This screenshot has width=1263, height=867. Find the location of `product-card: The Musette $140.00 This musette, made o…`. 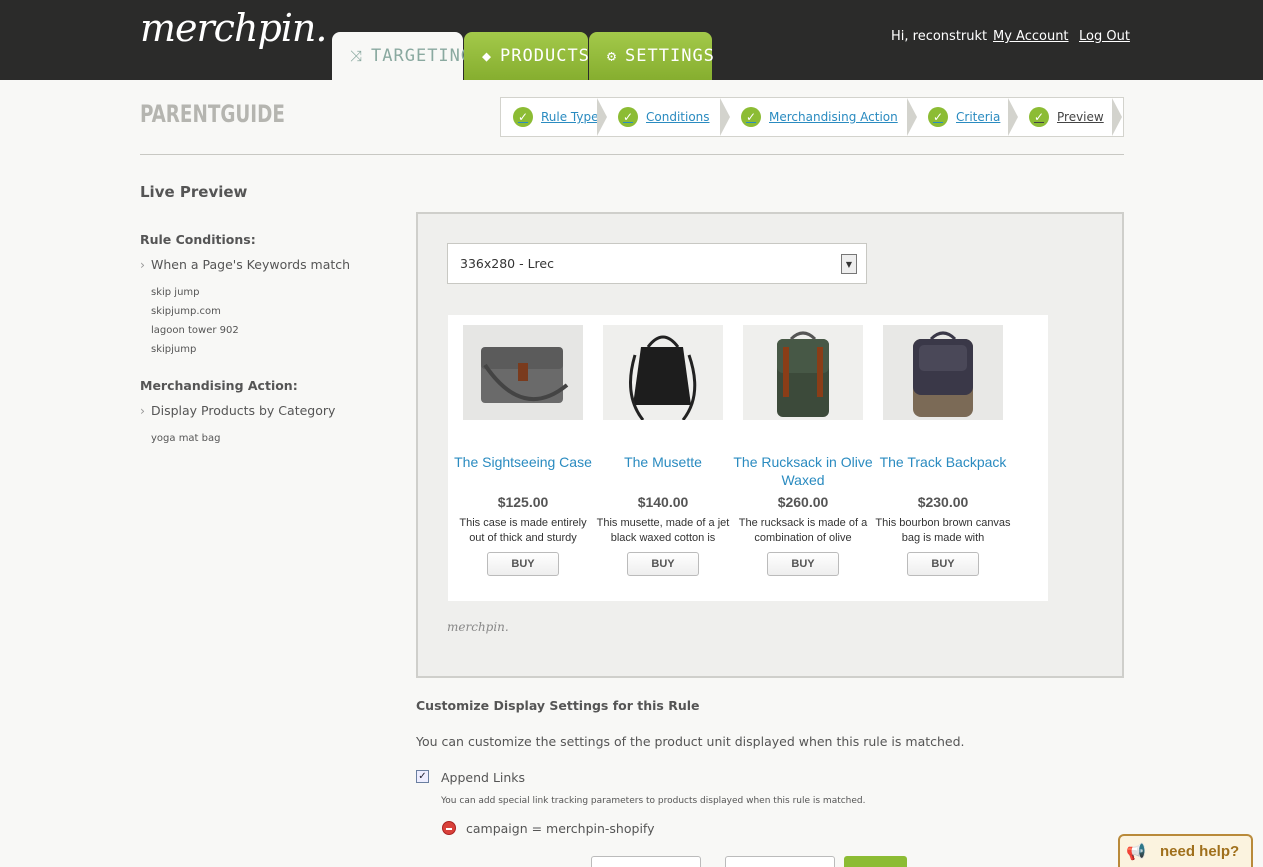

product-card: The Musette $140.00 This musette, made o… is located at coordinates (663, 450).